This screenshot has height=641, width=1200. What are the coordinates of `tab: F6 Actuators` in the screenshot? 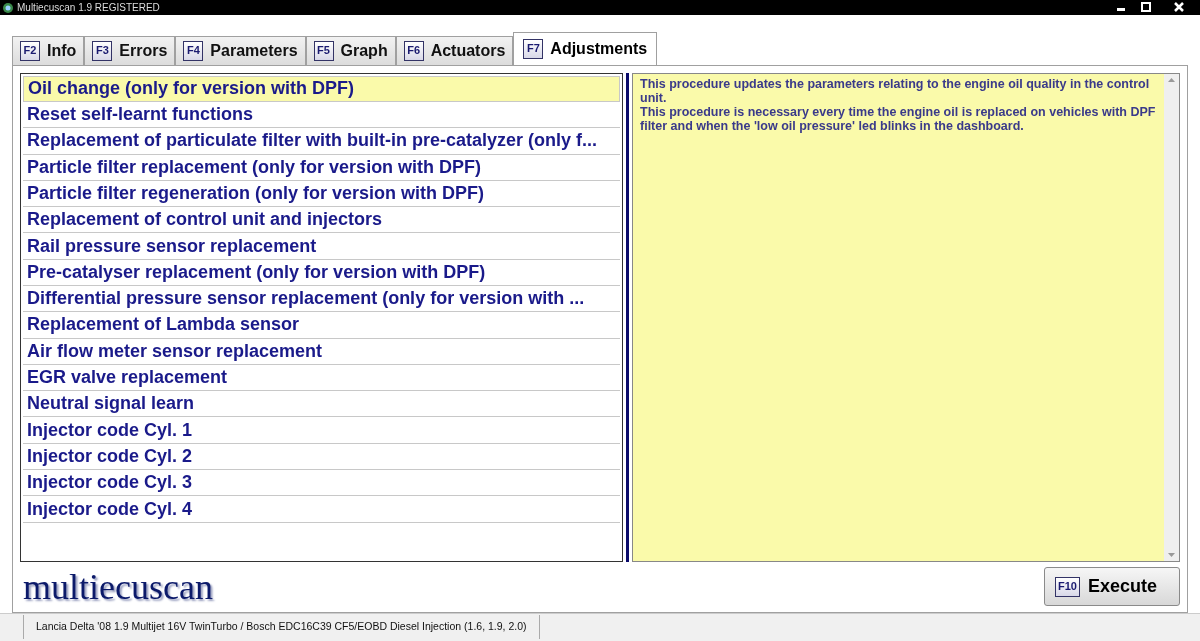 It's located at (454, 50).